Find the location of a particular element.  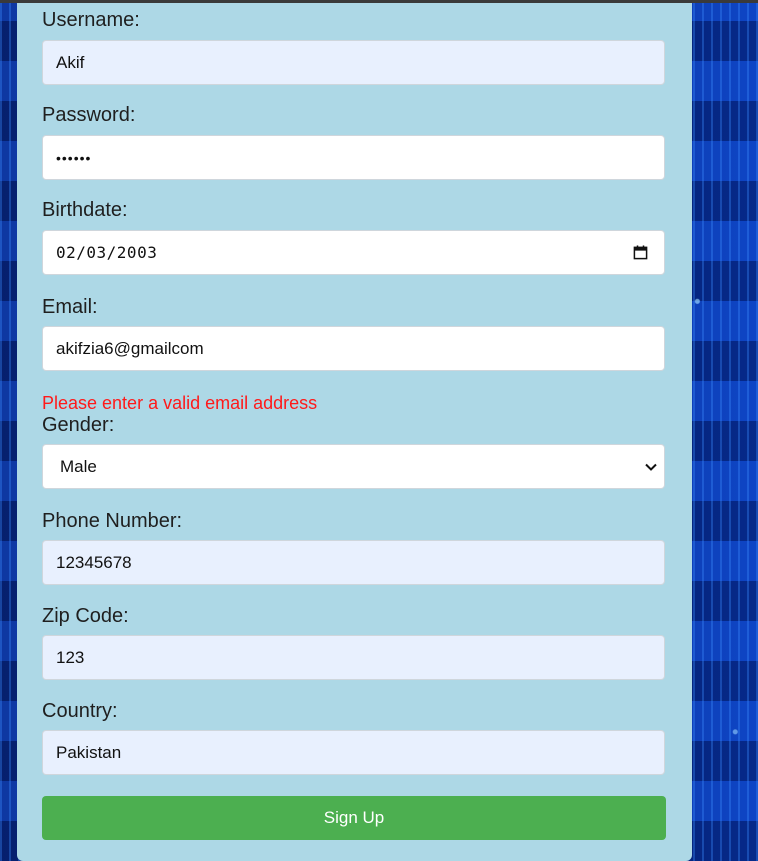

zip-label: Zip Code: is located at coordinates (85, 616).